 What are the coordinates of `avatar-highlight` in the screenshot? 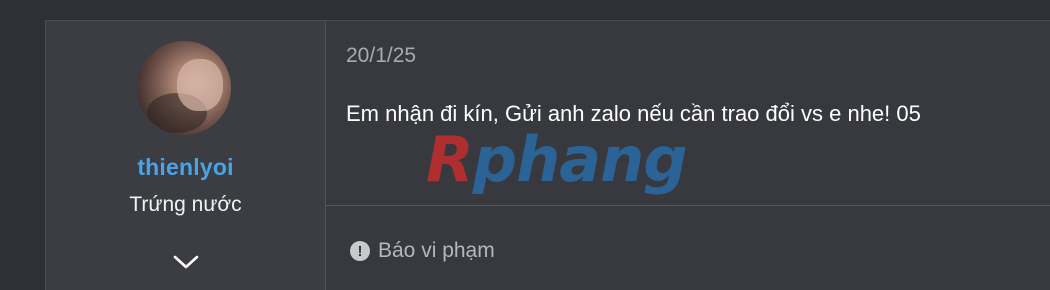 It's located at (200, 85).